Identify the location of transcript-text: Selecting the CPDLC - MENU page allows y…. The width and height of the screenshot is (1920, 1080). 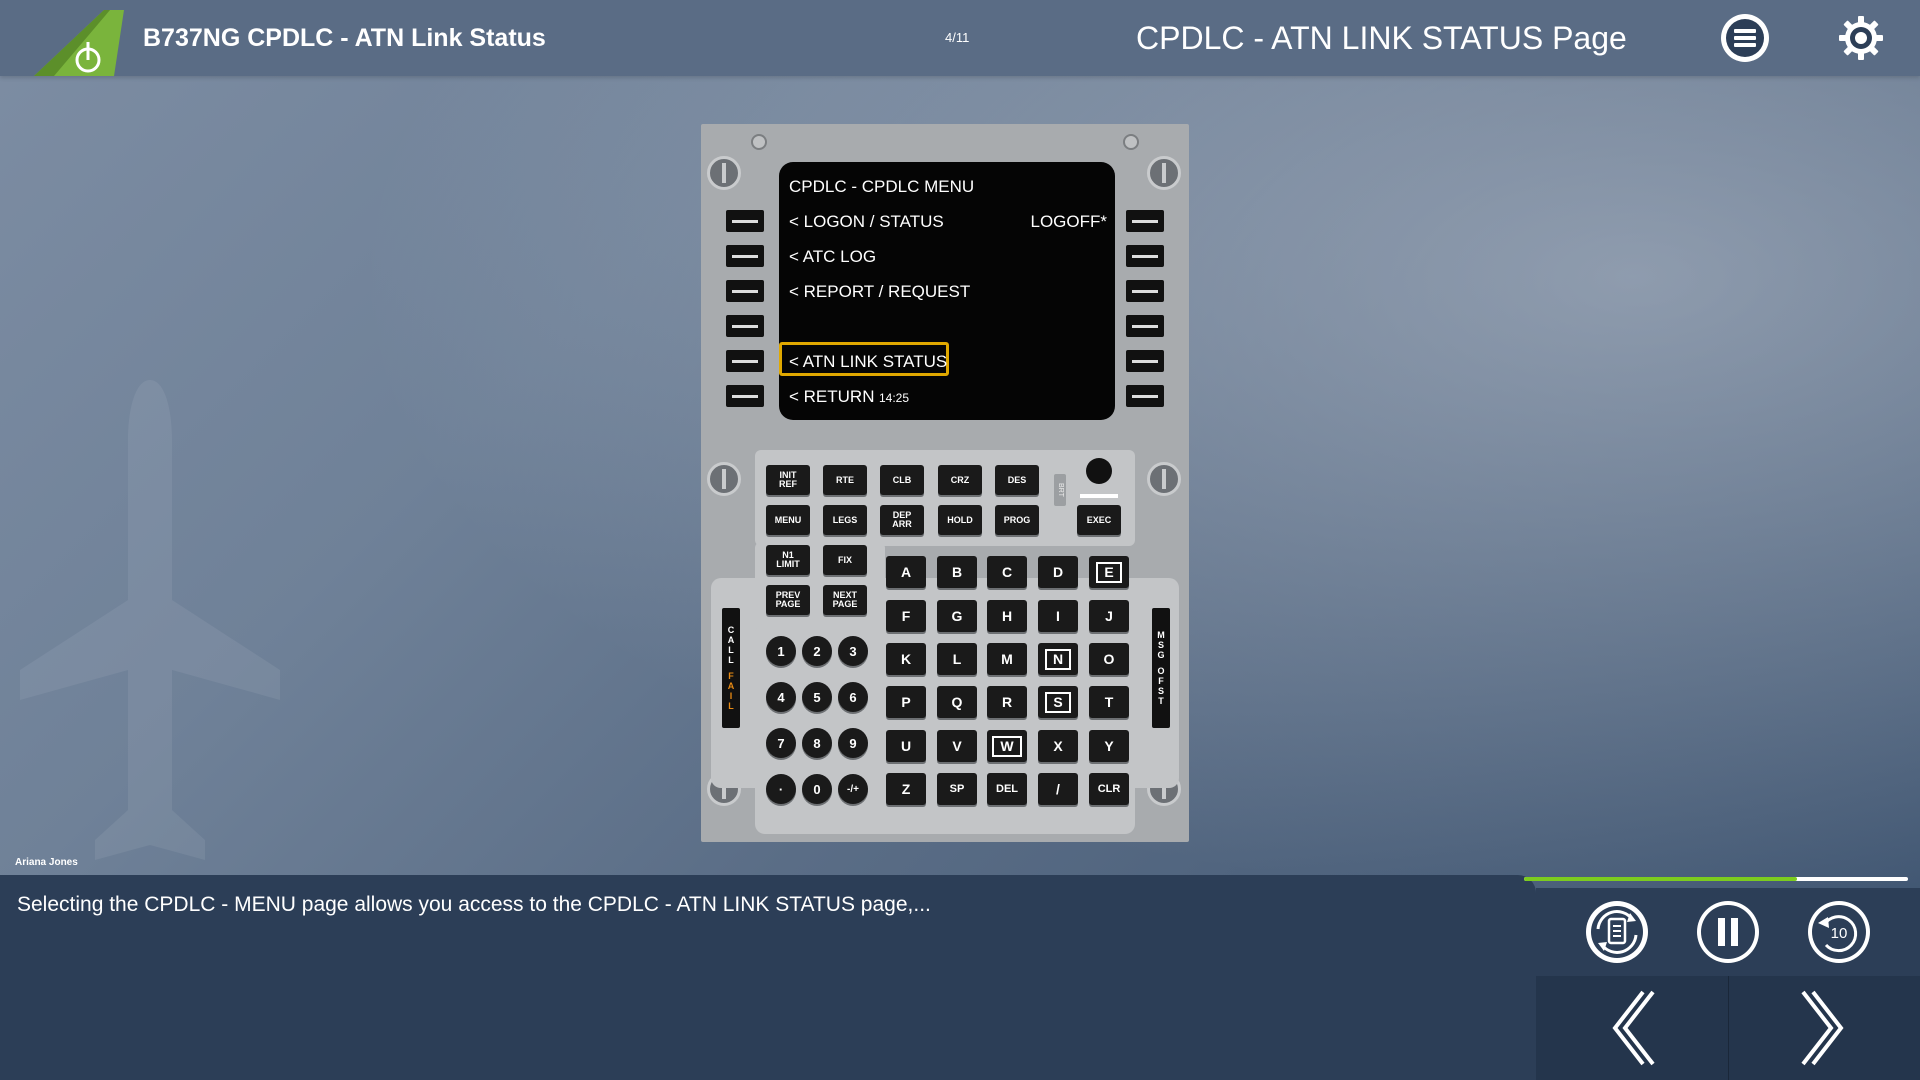
(474, 904).